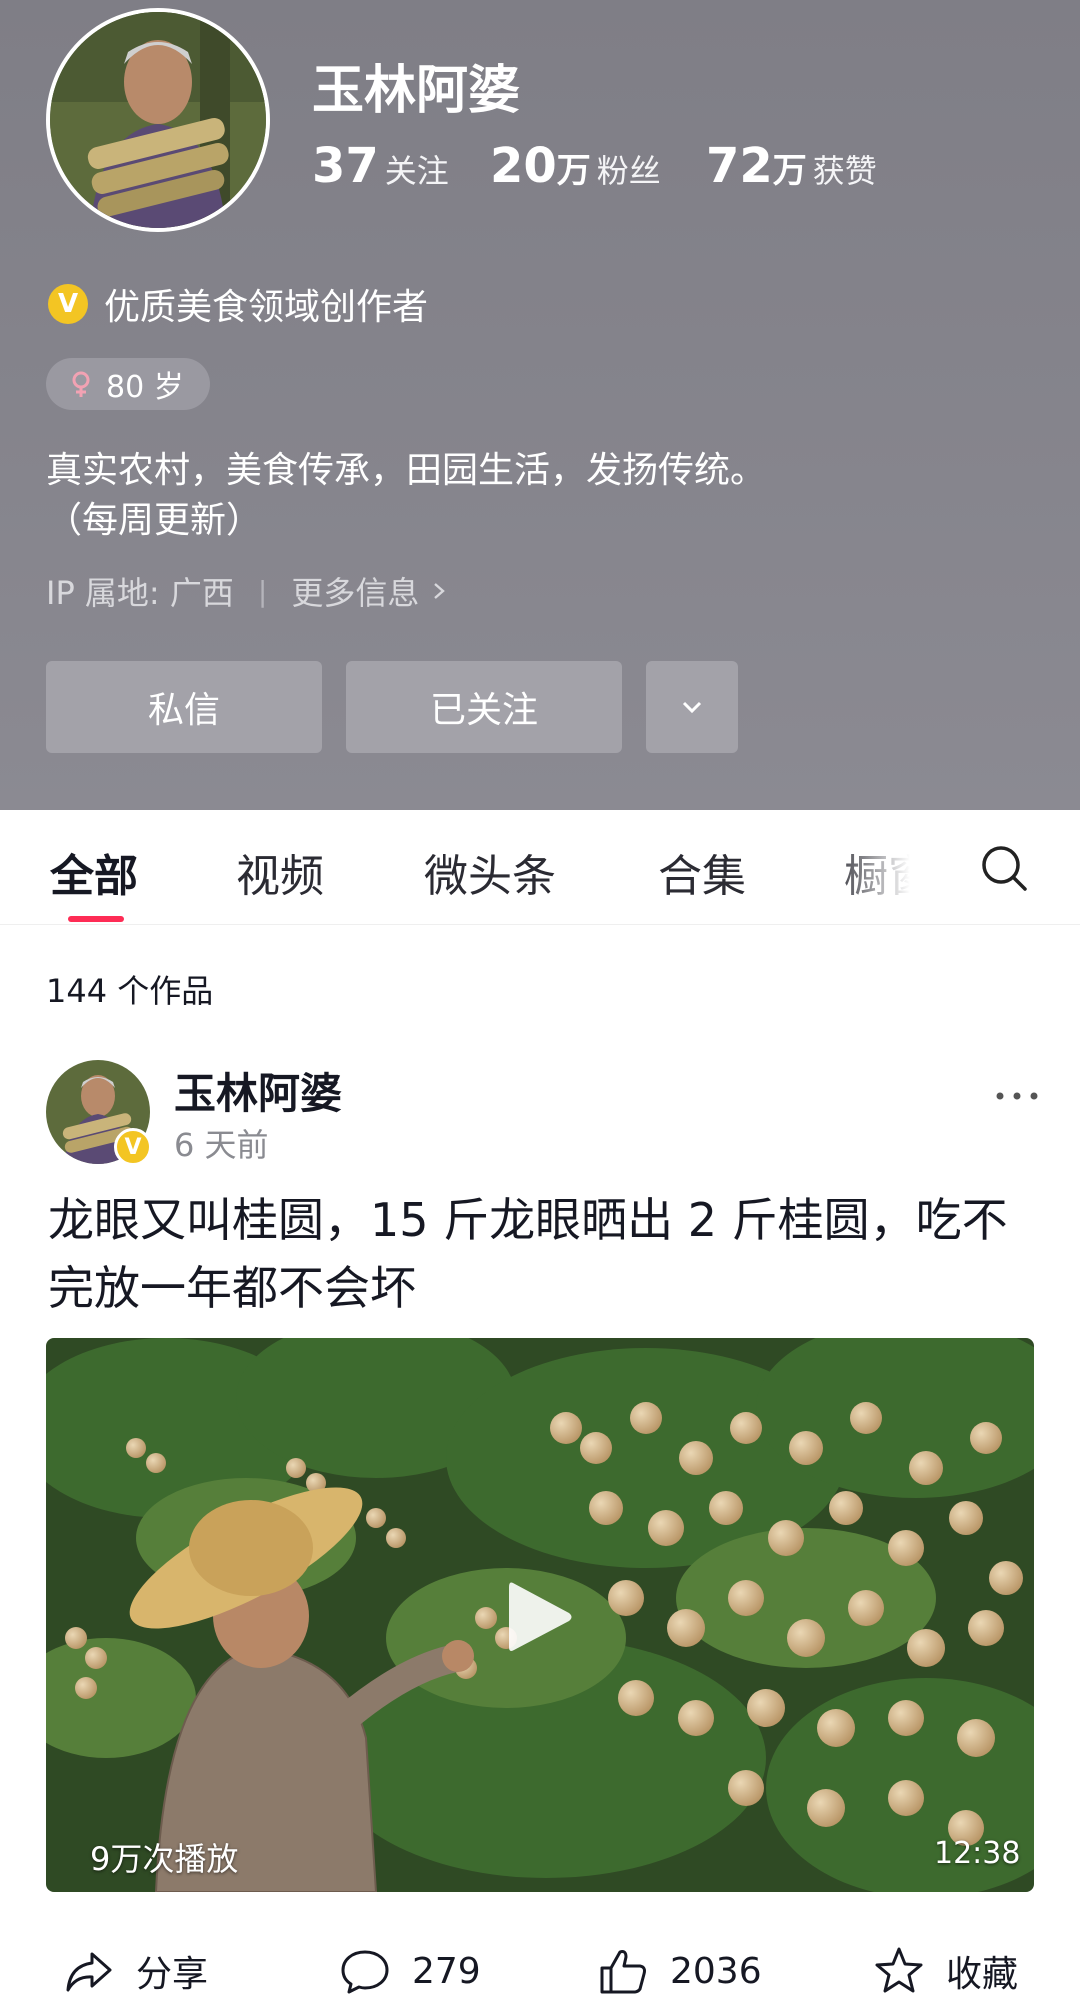  What do you see at coordinates (158, 120) in the screenshot?
I see `profile-avatar` at bounding box center [158, 120].